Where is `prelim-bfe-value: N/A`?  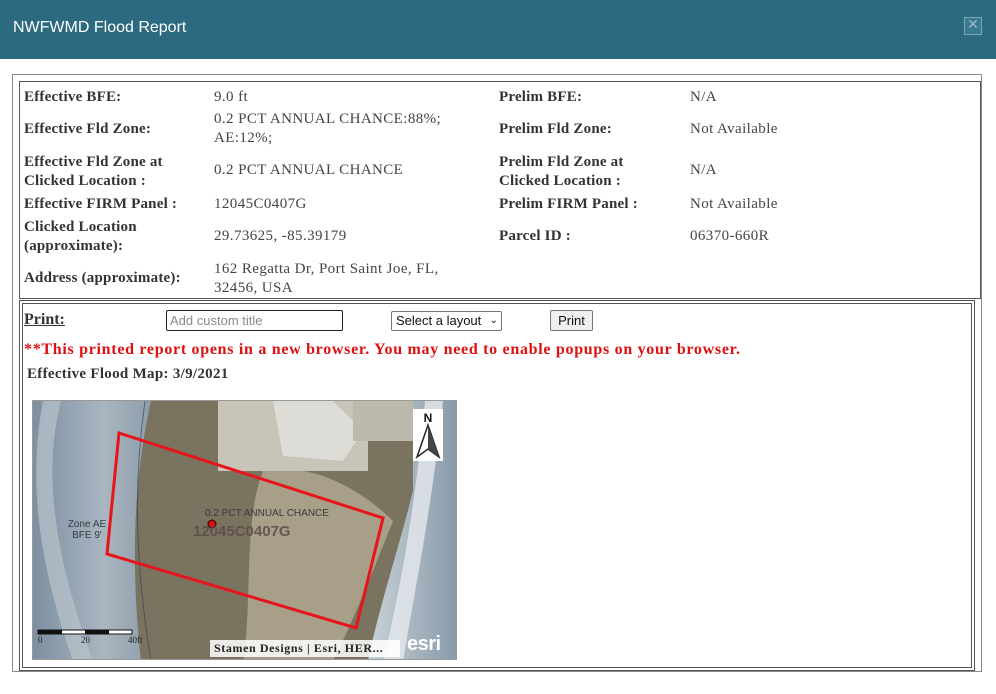 prelim-bfe-value: N/A is located at coordinates (704, 97).